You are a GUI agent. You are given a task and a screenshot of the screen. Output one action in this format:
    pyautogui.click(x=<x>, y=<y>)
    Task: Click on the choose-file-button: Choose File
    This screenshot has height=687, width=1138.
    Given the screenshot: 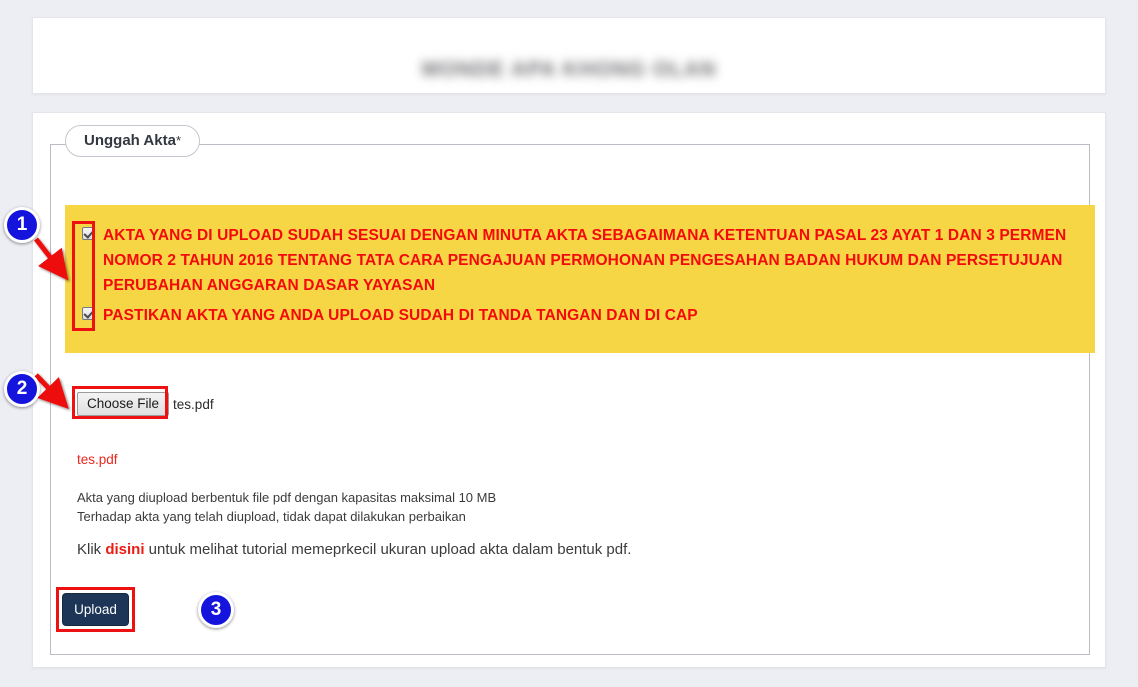 What is the action you would take?
    pyautogui.click(x=123, y=404)
    